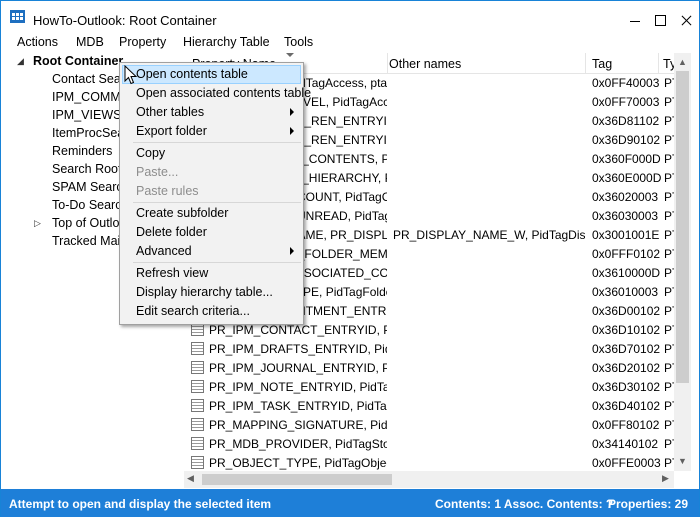 The width and height of the screenshot is (700, 517). Describe the element at coordinates (125, 20) in the screenshot. I see `window-title: HowTo-Outlook: Root Container` at that location.